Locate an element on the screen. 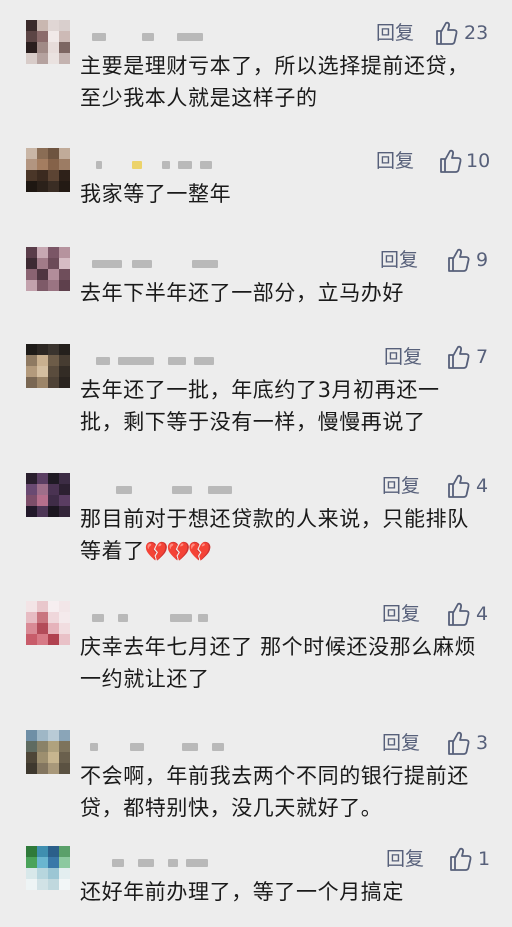  comment-text: 我家等了一整年 is located at coordinates (280, 194).